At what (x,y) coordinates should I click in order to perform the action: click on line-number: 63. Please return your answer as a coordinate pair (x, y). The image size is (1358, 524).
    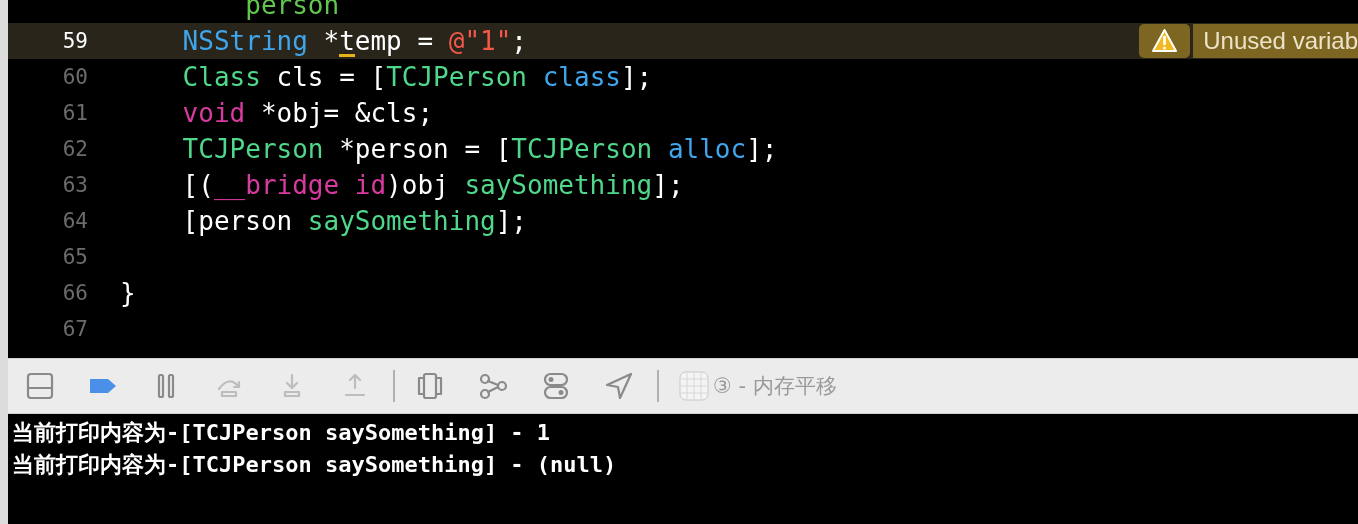
    Looking at the image, I should click on (75, 185).